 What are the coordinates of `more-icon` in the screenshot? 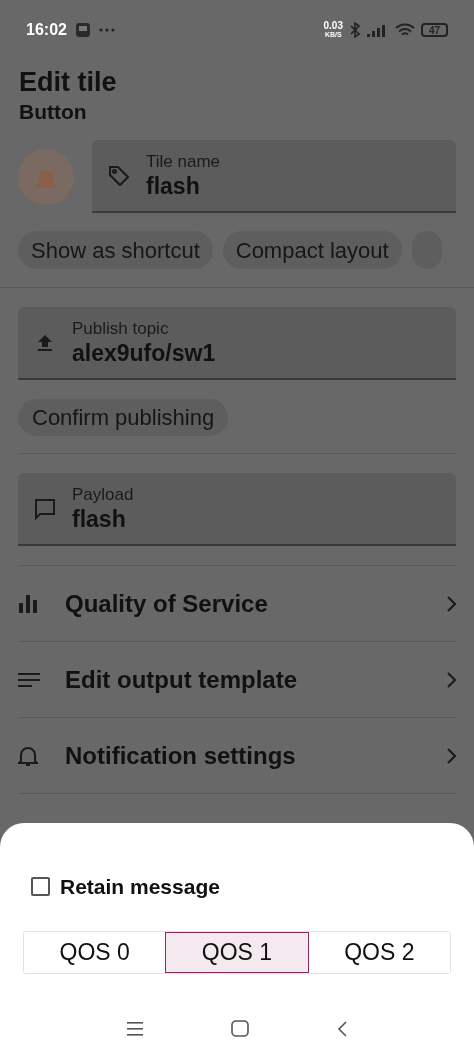 It's located at (106, 30).